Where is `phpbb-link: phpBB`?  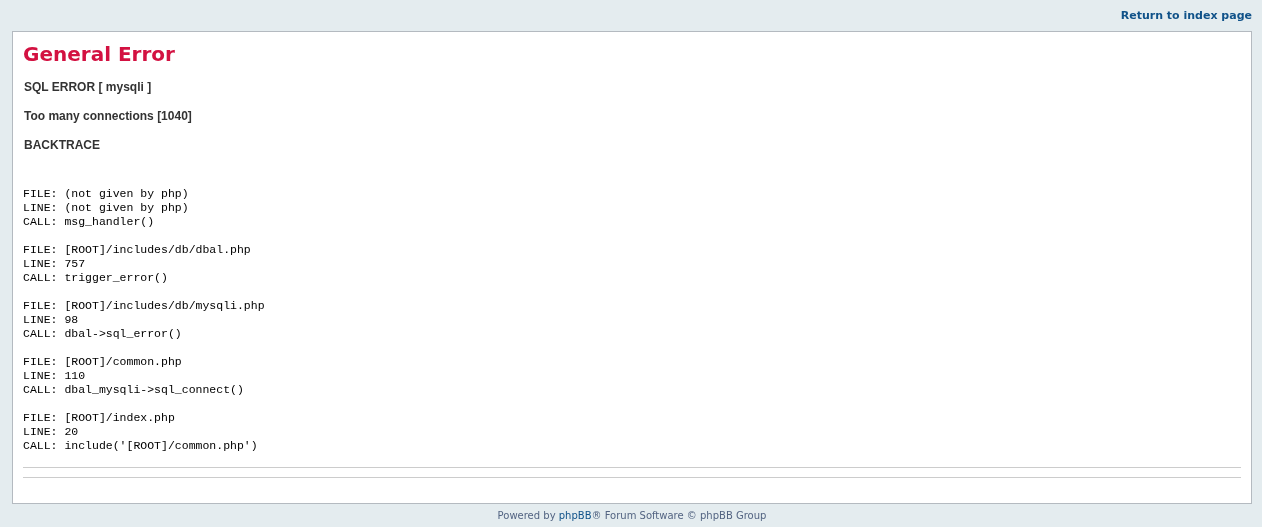 phpbb-link: phpBB is located at coordinates (575, 515).